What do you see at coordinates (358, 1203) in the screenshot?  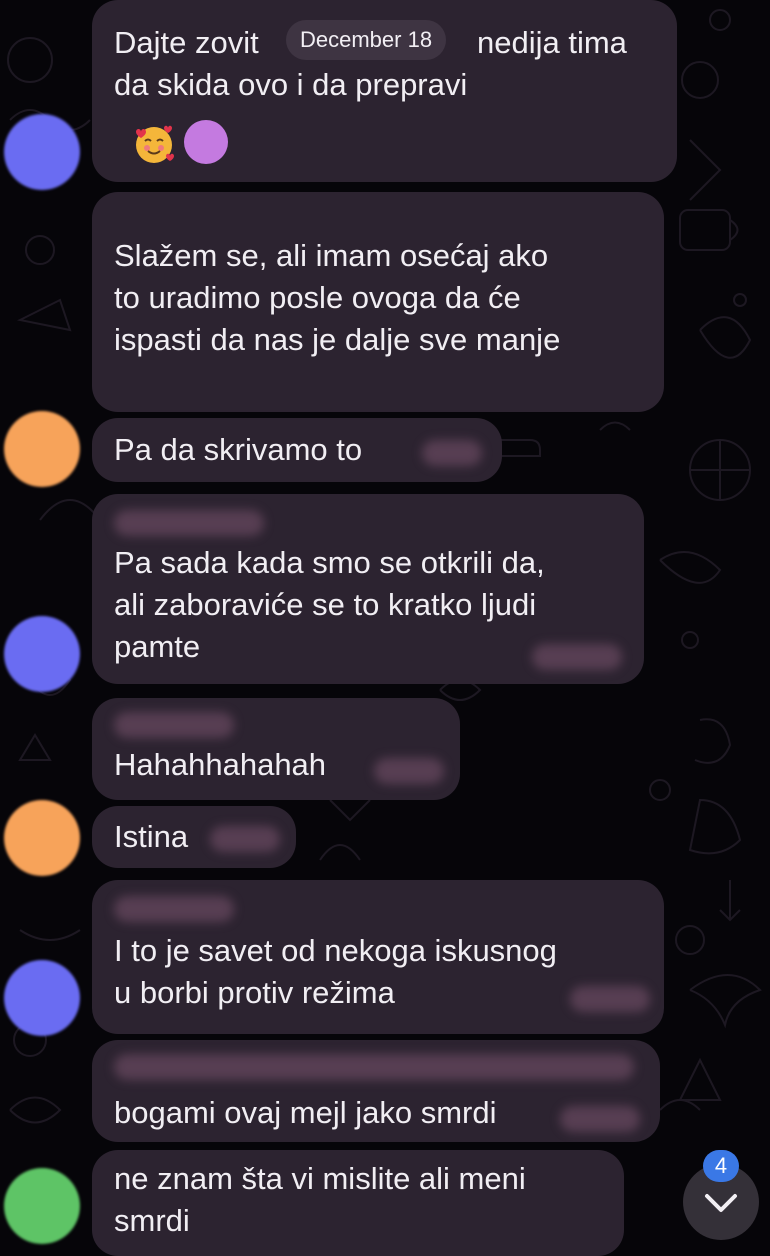 I see `message-bubble: ne znam šta vi mislite ali meni smrdi` at bounding box center [358, 1203].